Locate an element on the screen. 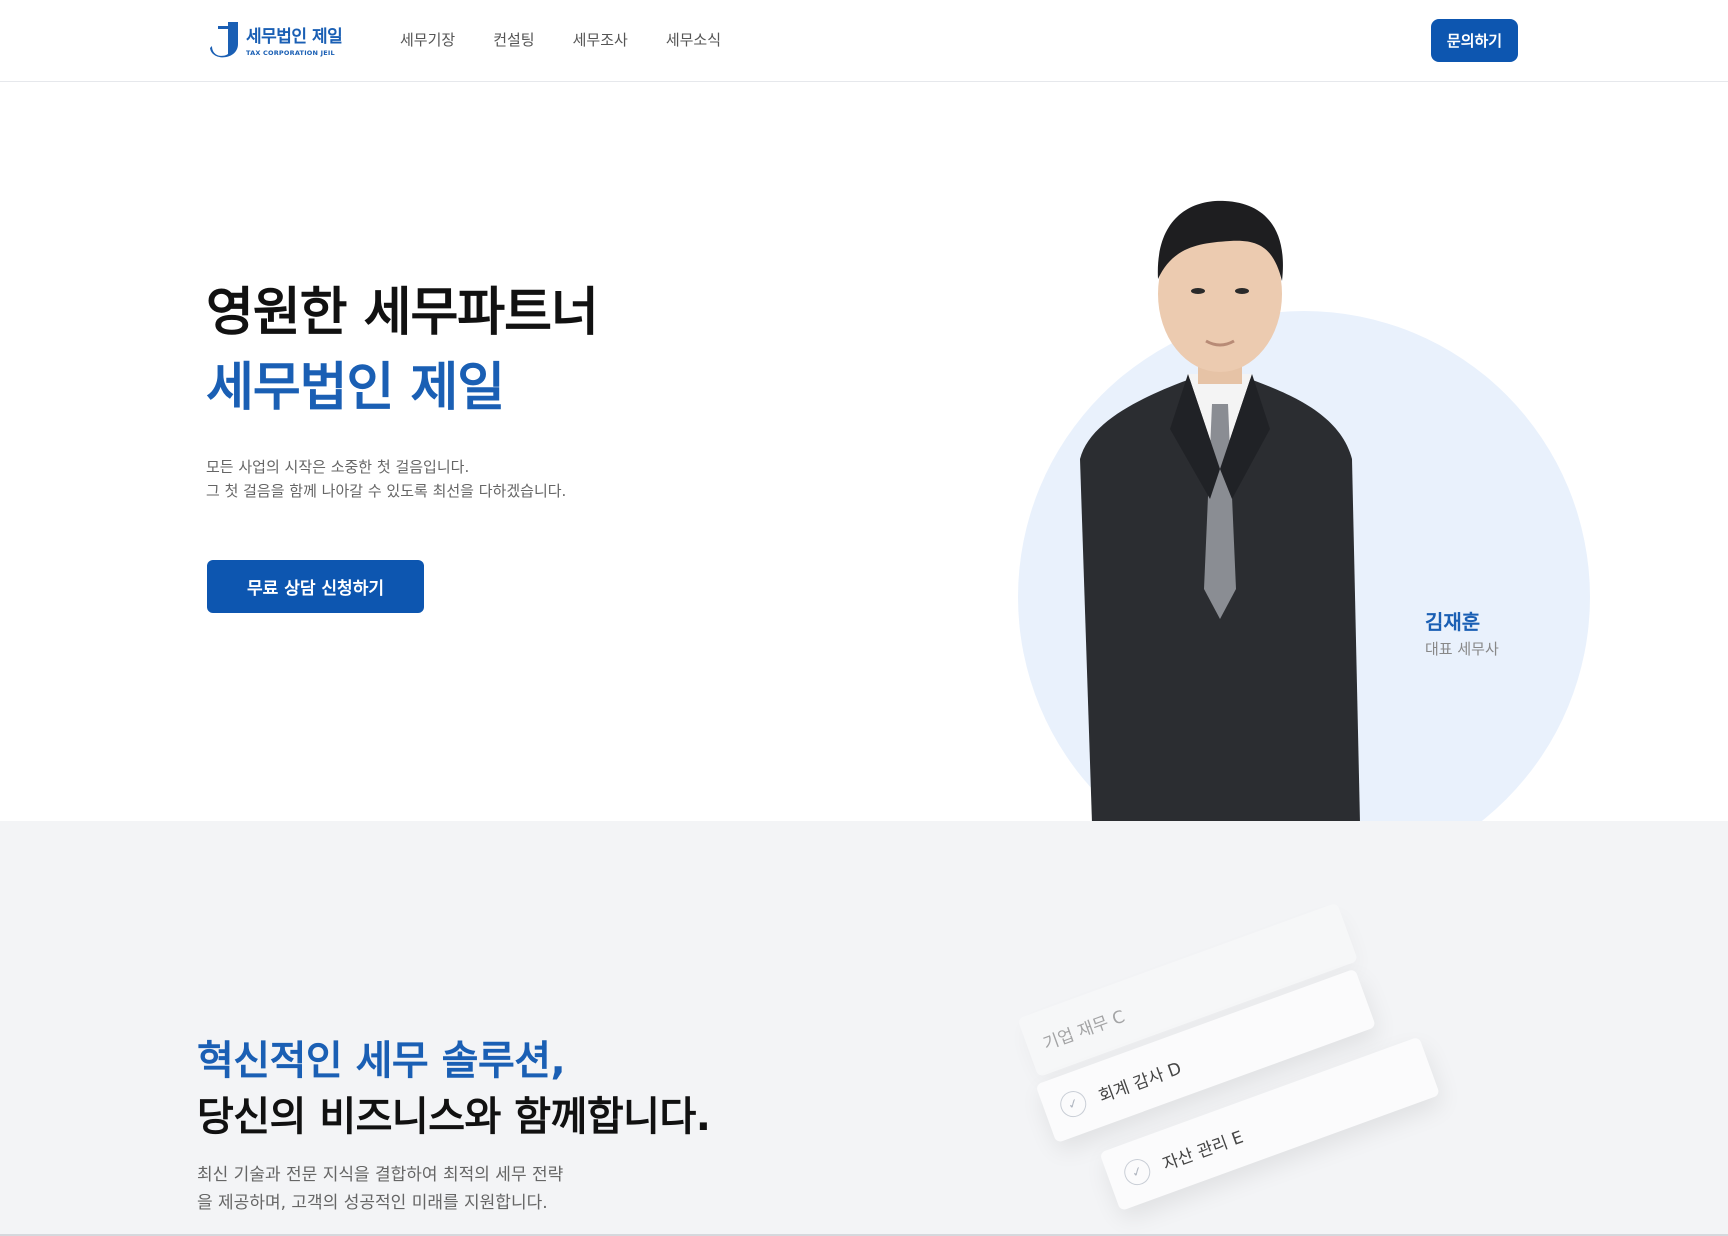  ceo-portrait is located at coordinates (1220, 495).